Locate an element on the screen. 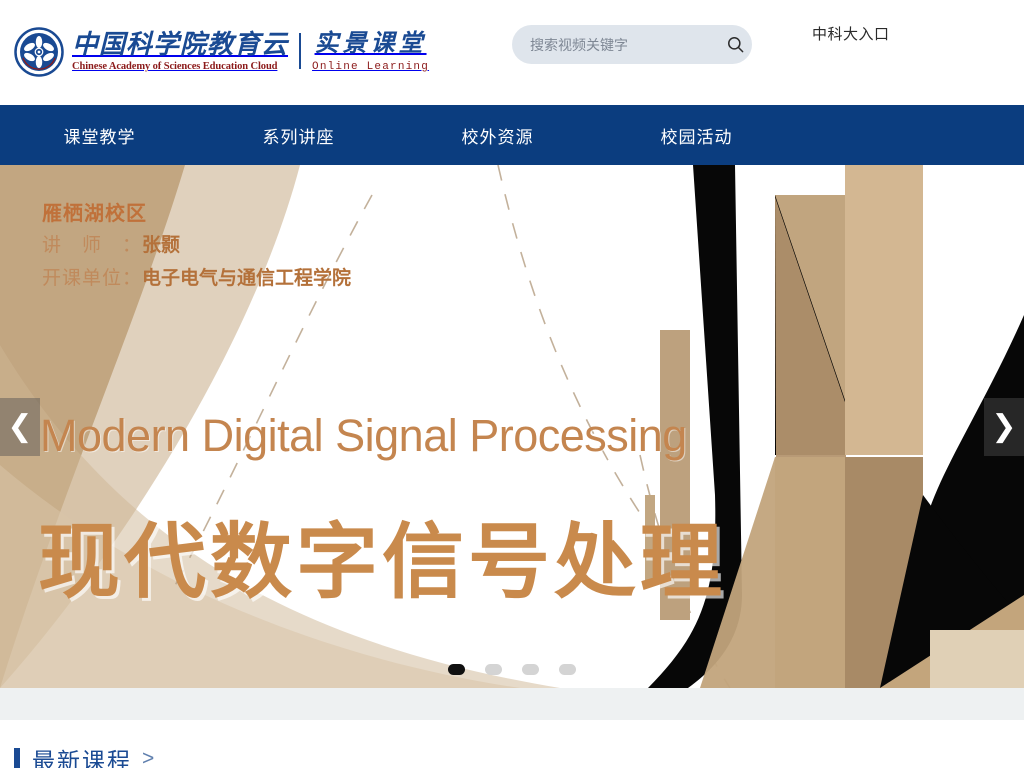  nav-item-external-resources: 校外资源 is located at coordinates (497, 135).